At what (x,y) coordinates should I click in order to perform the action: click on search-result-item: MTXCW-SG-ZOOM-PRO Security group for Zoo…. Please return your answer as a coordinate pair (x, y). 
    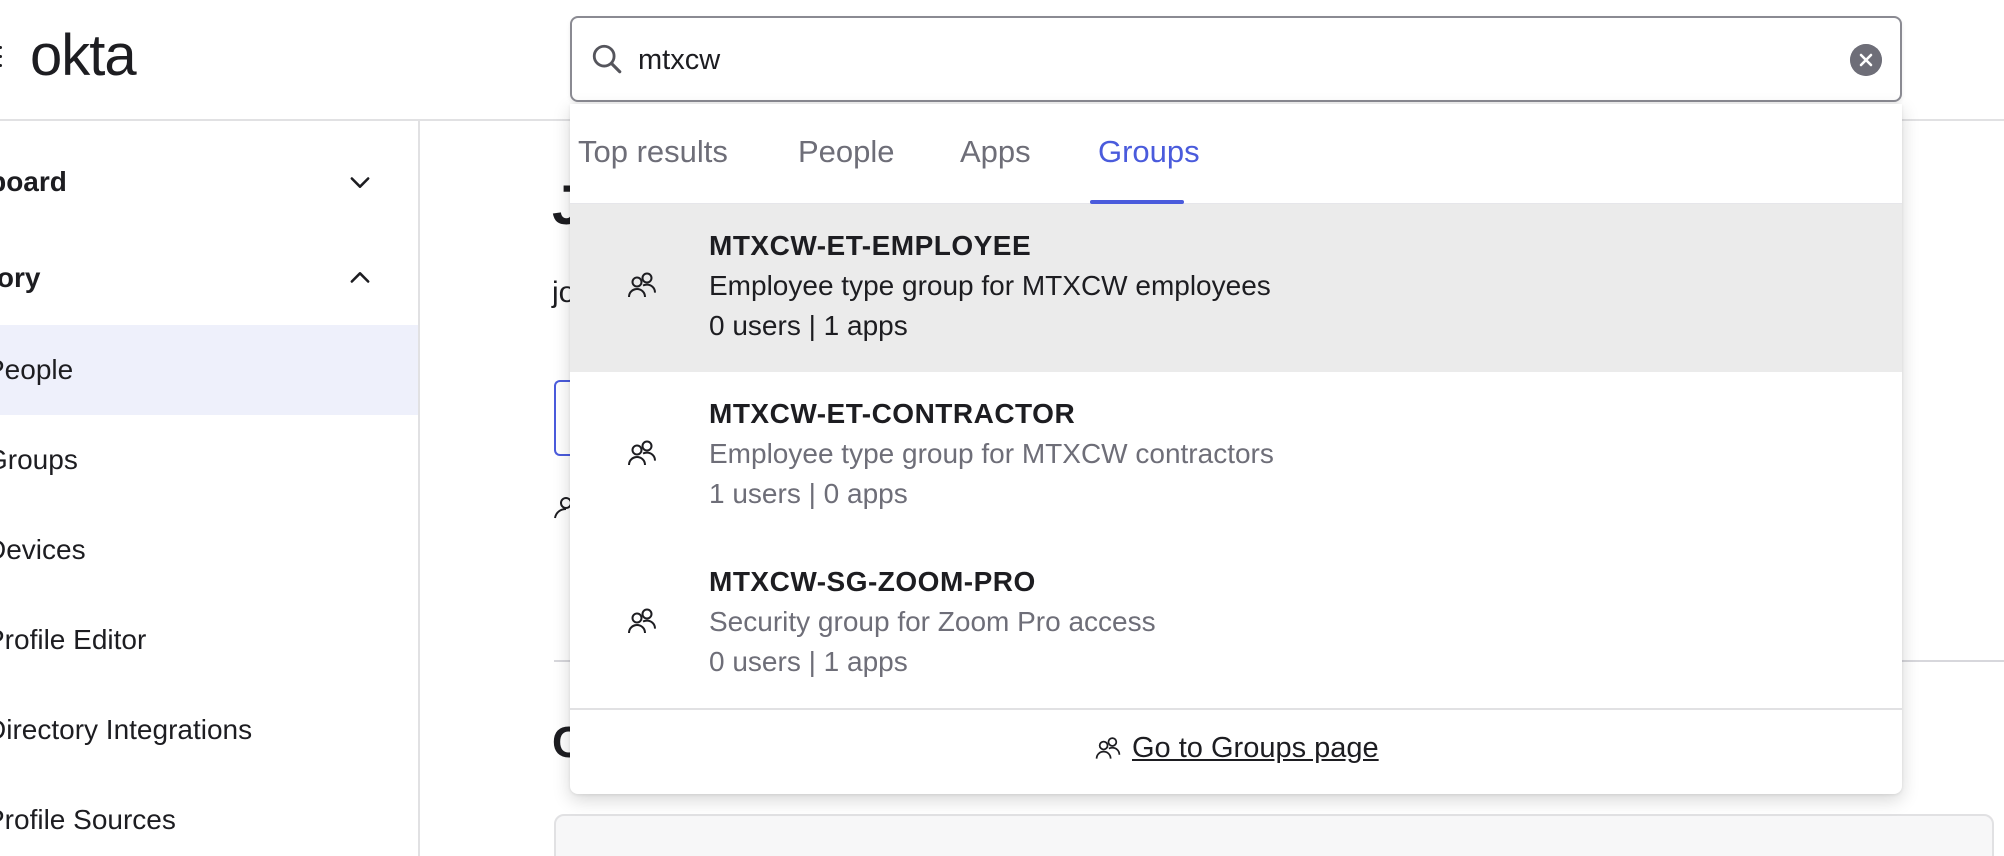
    Looking at the image, I should click on (1236, 624).